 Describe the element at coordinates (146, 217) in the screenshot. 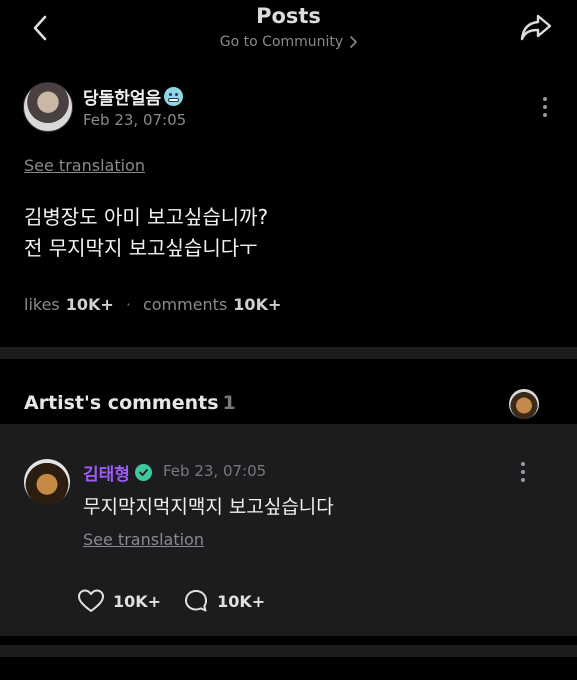

I see `post-body-line: 김병장도 아미 보고싶습니까?` at that location.